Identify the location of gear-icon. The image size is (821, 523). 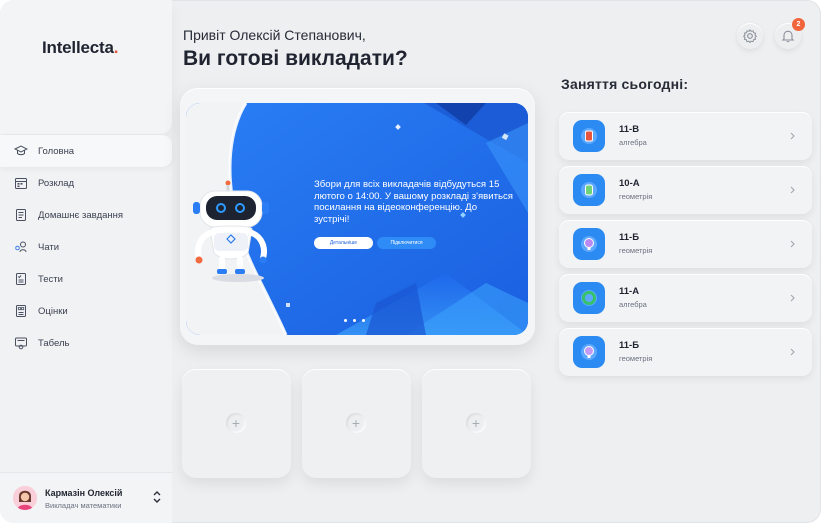
(750, 36).